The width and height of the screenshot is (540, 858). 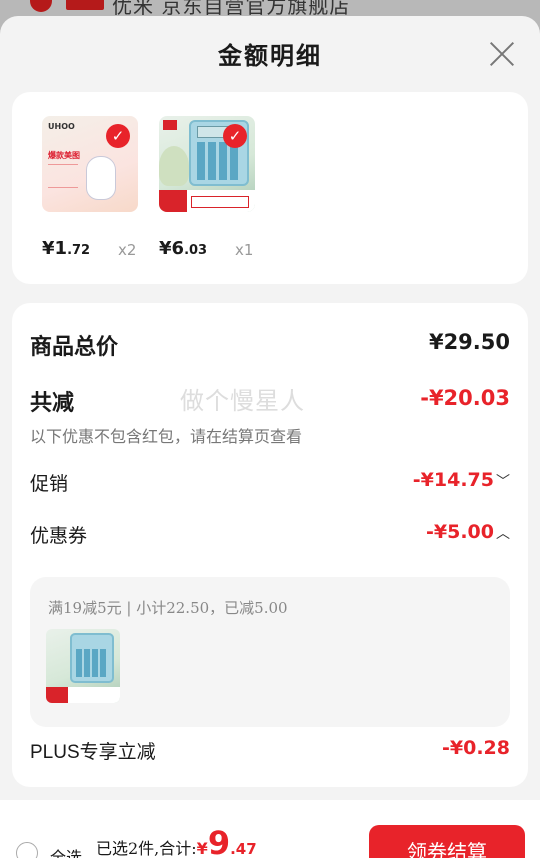 What do you see at coordinates (460, 532) in the screenshot?
I see `coupon-value: -¥5.00` at bounding box center [460, 532].